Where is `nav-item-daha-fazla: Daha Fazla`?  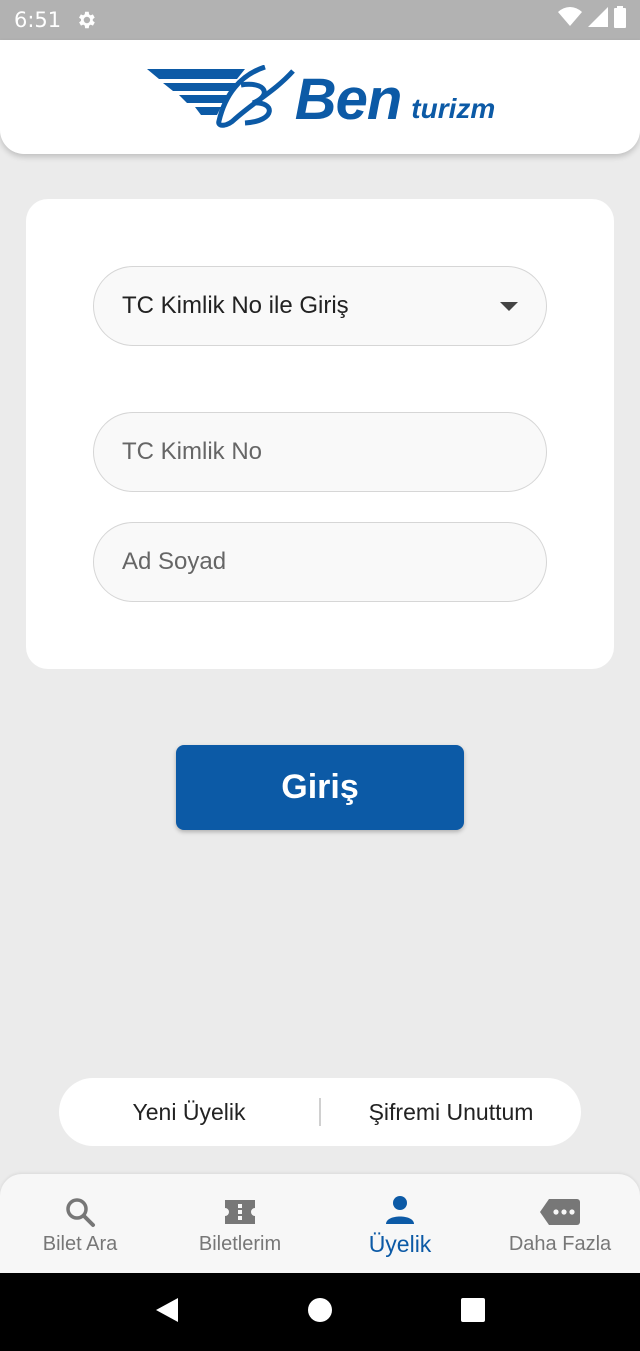 nav-item-daha-fazla: Daha Fazla is located at coordinates (560, 1223).